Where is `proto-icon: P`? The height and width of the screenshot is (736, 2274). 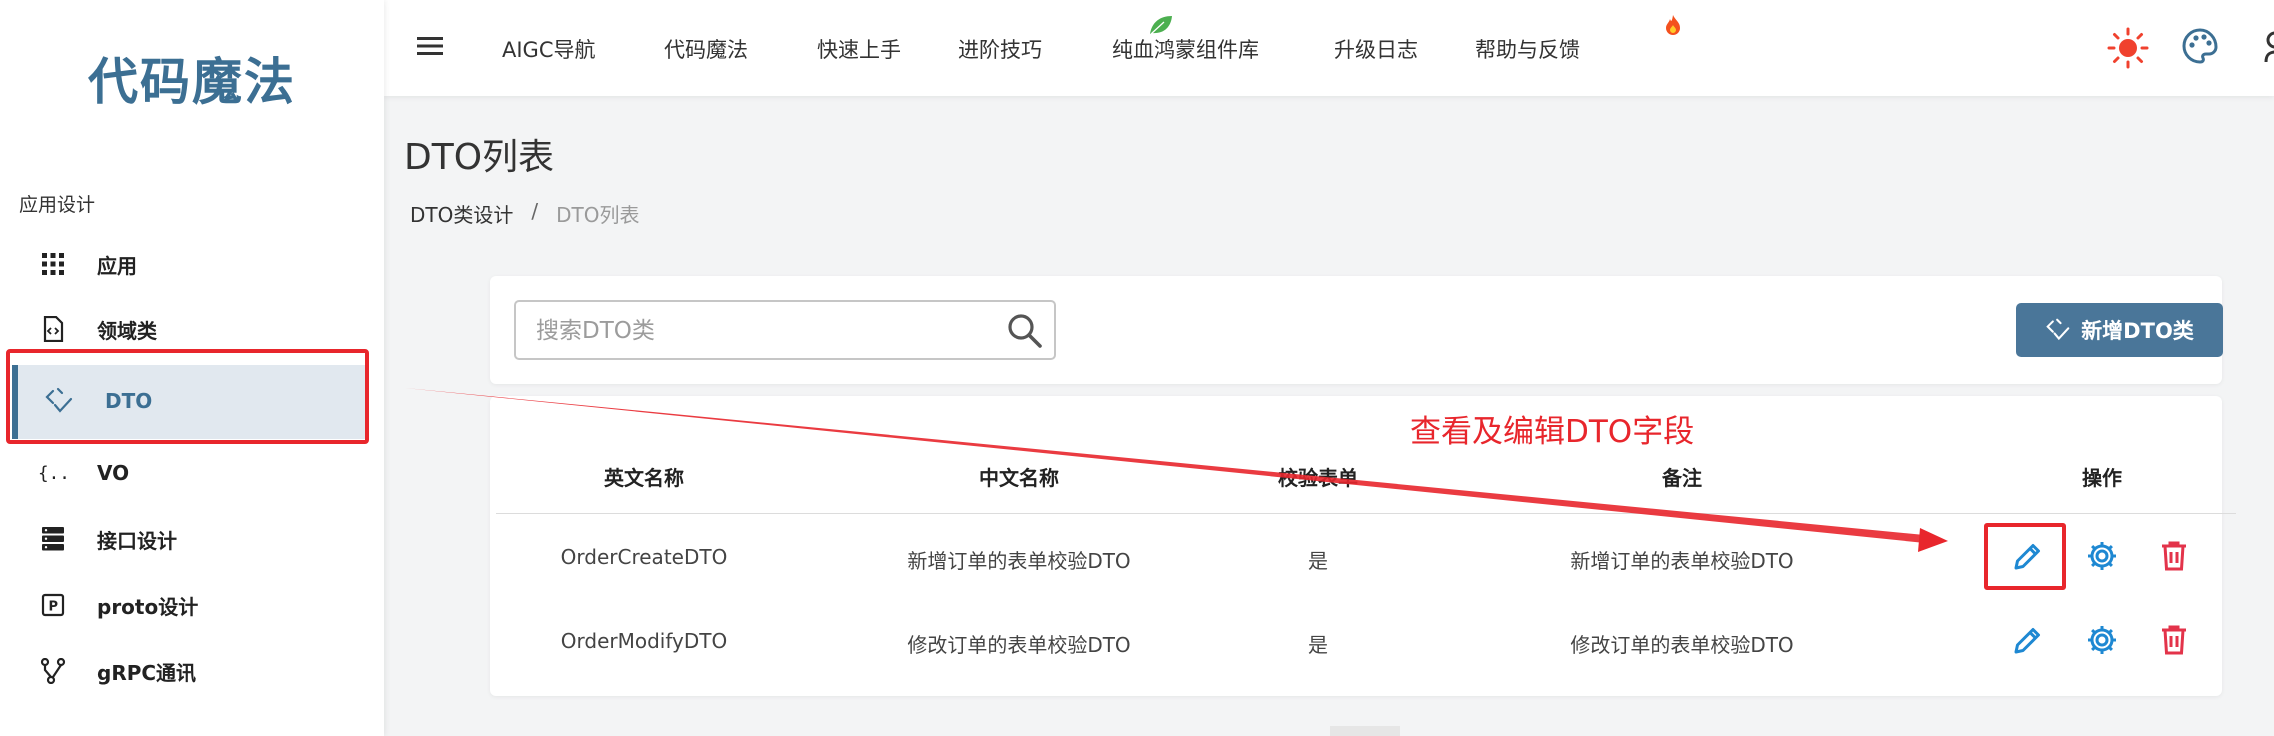 proto-icon: P is located at coordinates (53, 605).